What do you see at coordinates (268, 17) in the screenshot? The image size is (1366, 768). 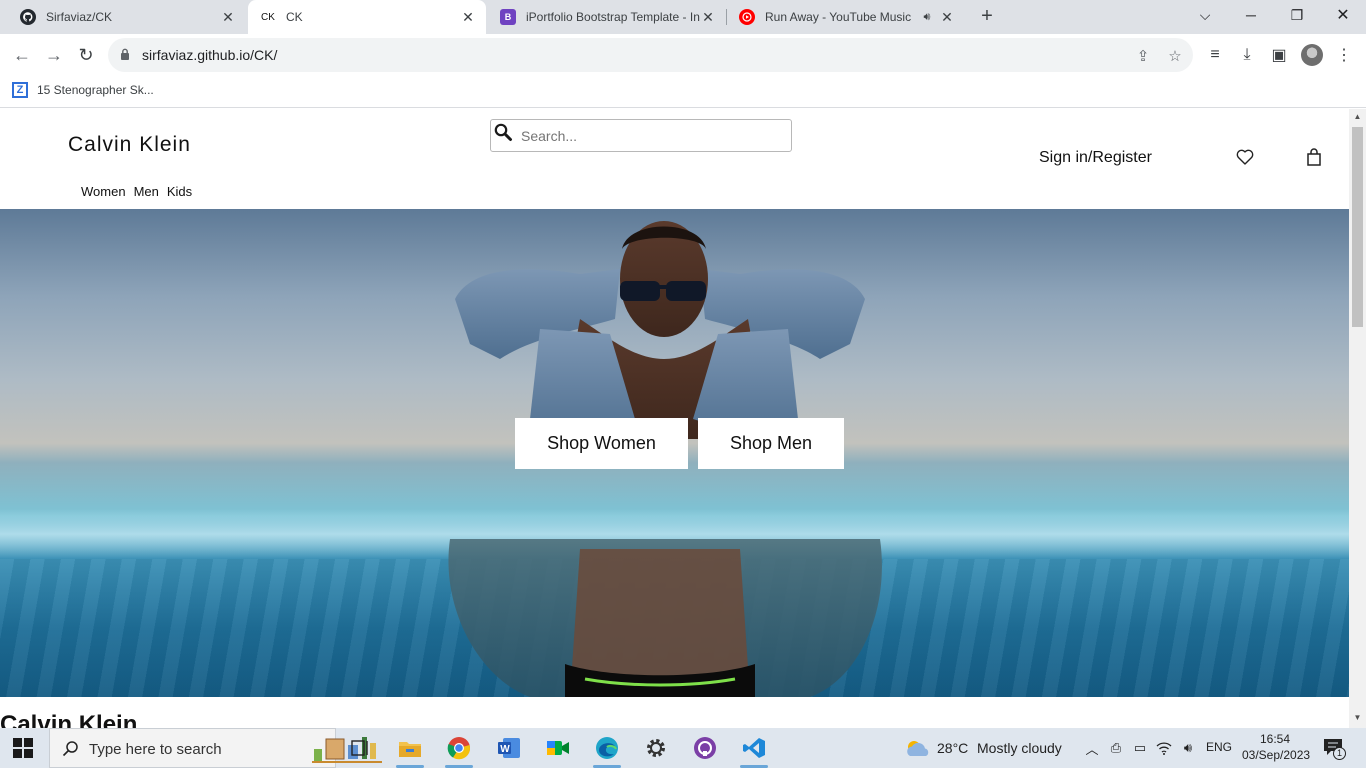 I see `ck-icon: CK` at bounding box center [268, 17].